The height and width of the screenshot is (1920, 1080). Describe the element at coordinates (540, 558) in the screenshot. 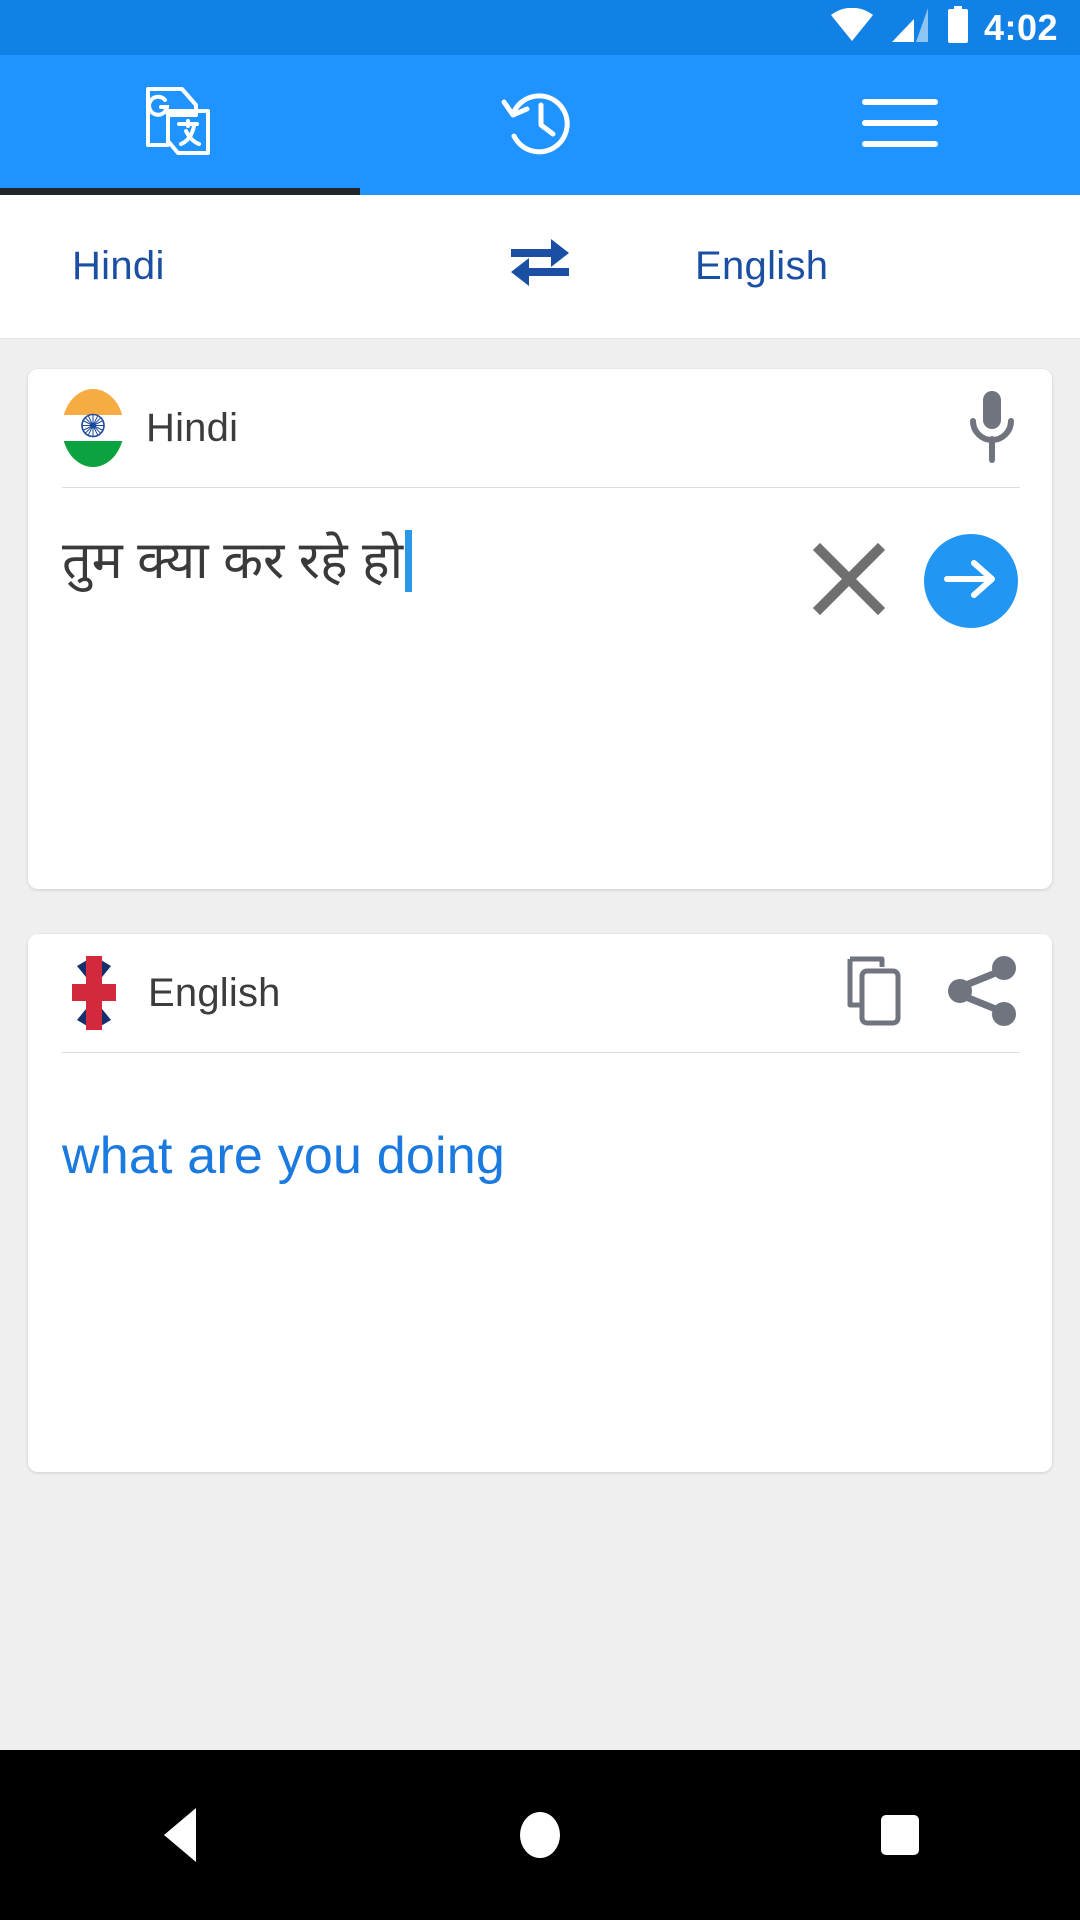

I see `source-text-row: तुम क्या कर रहे हो` at that location.